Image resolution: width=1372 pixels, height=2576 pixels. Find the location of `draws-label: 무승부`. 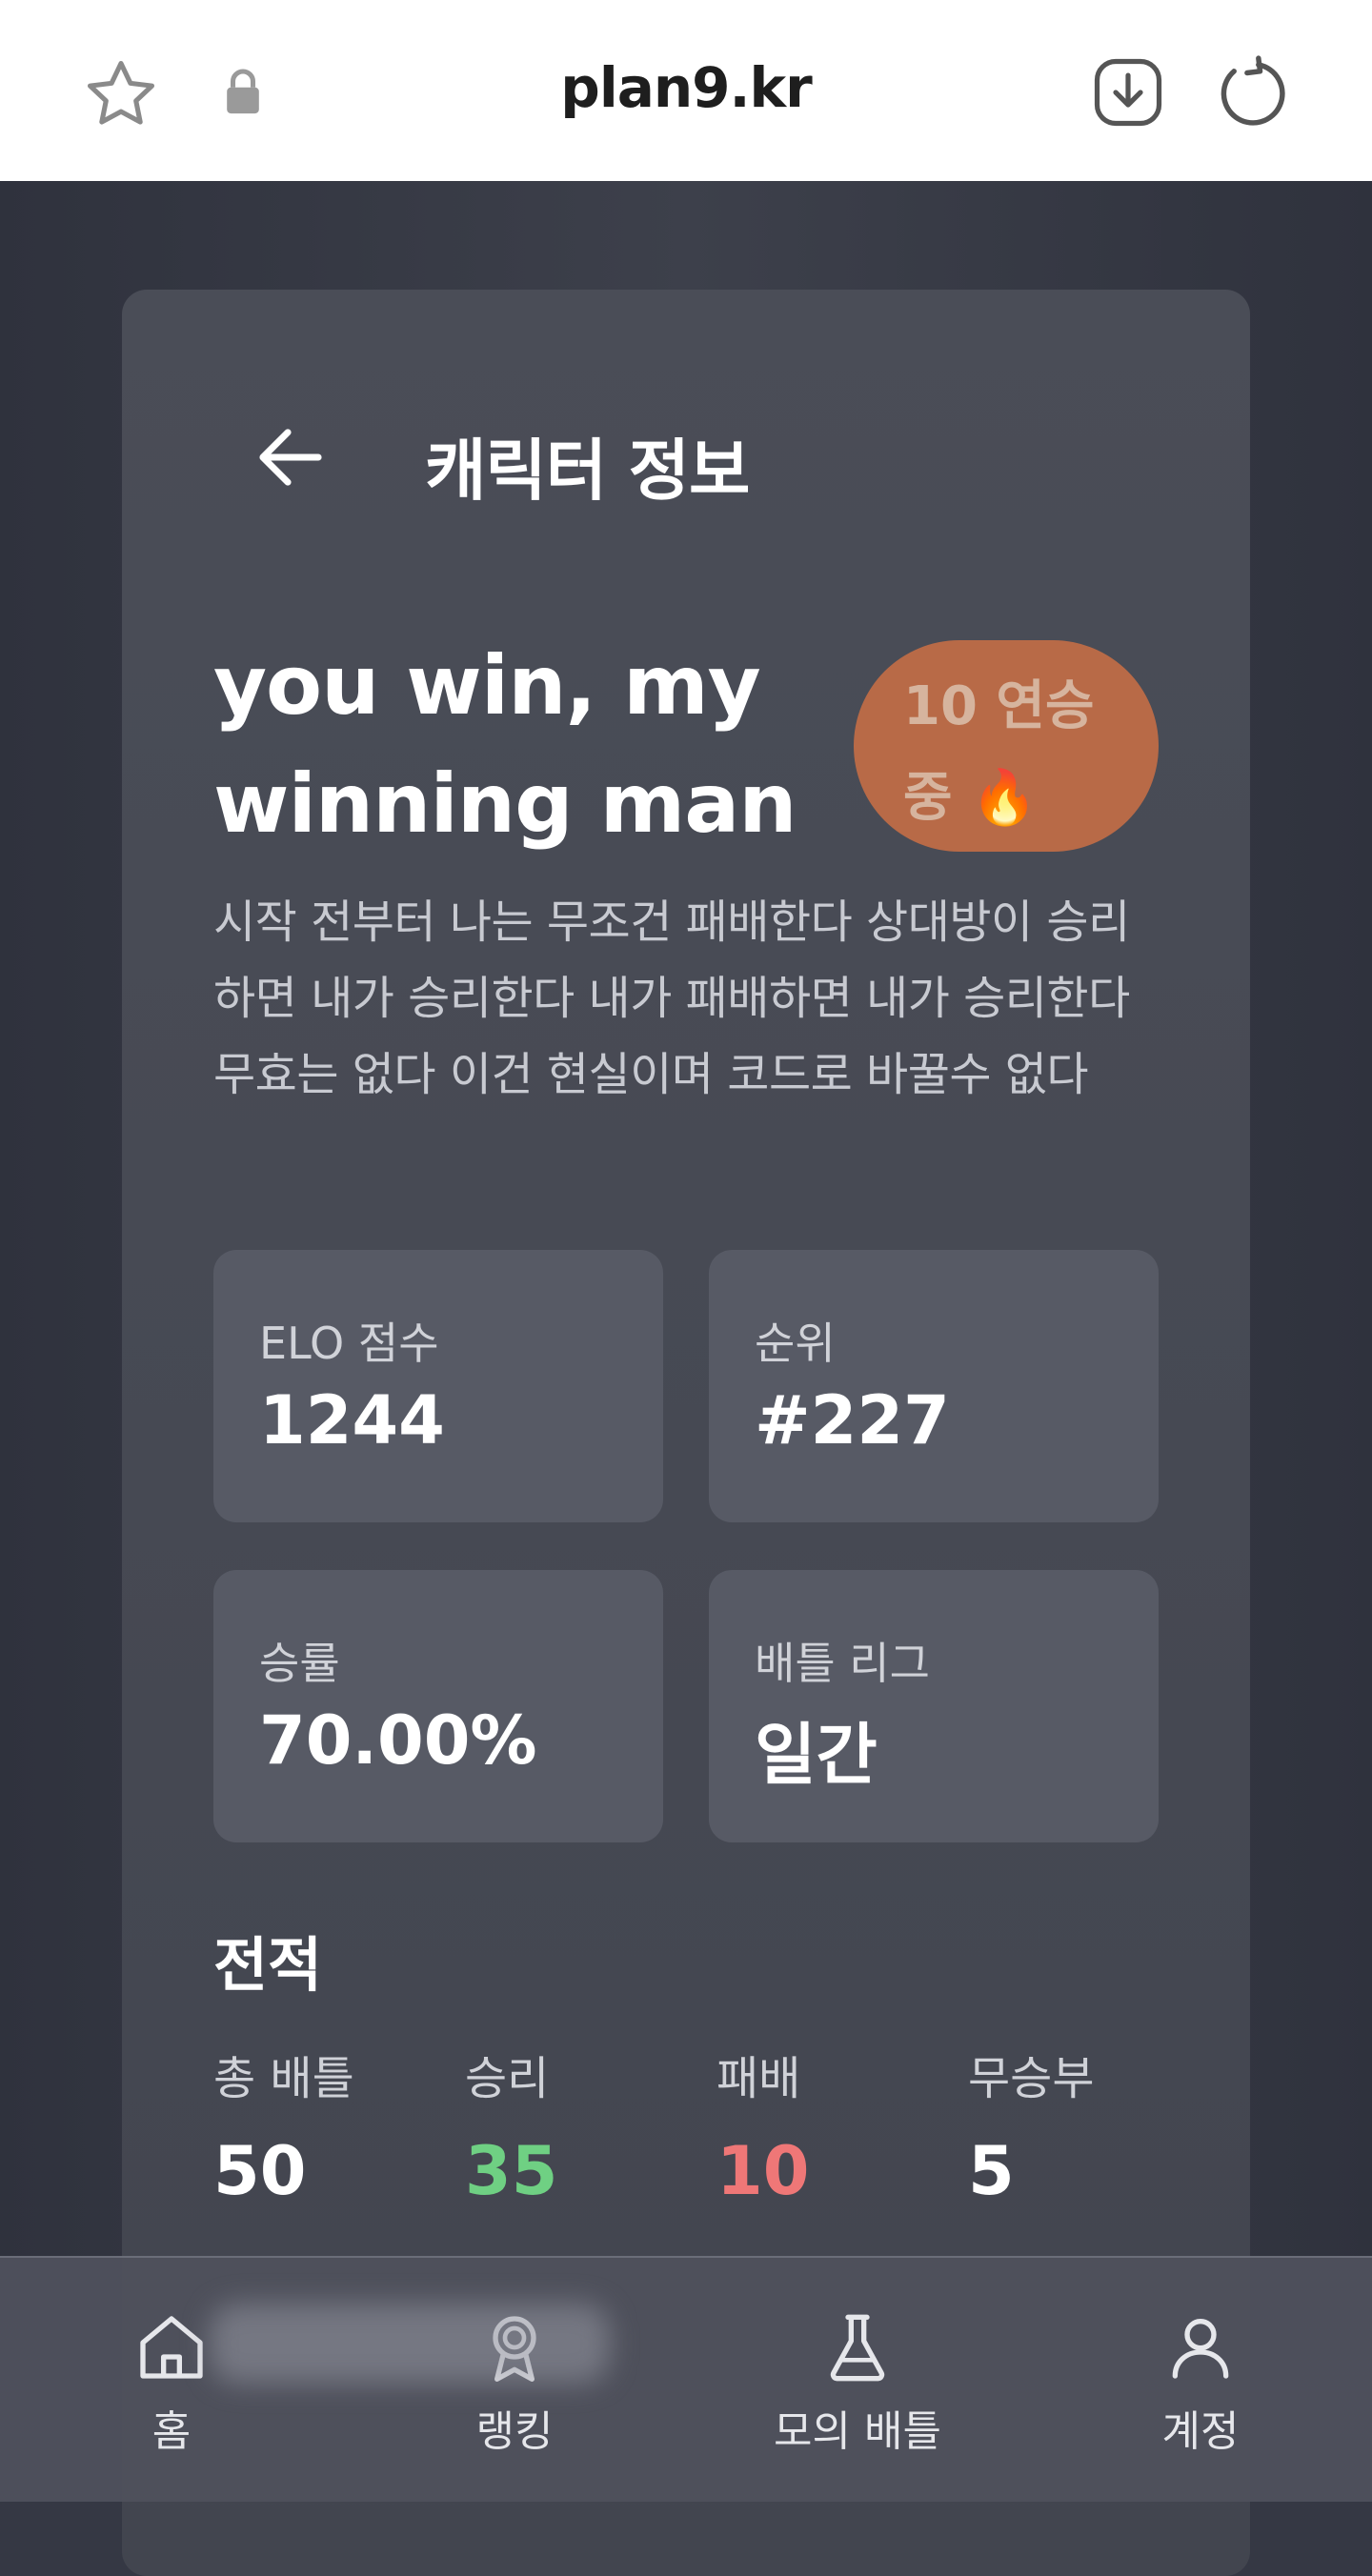

draws-label: 무승부 is located at coordinates (1031, 2078).